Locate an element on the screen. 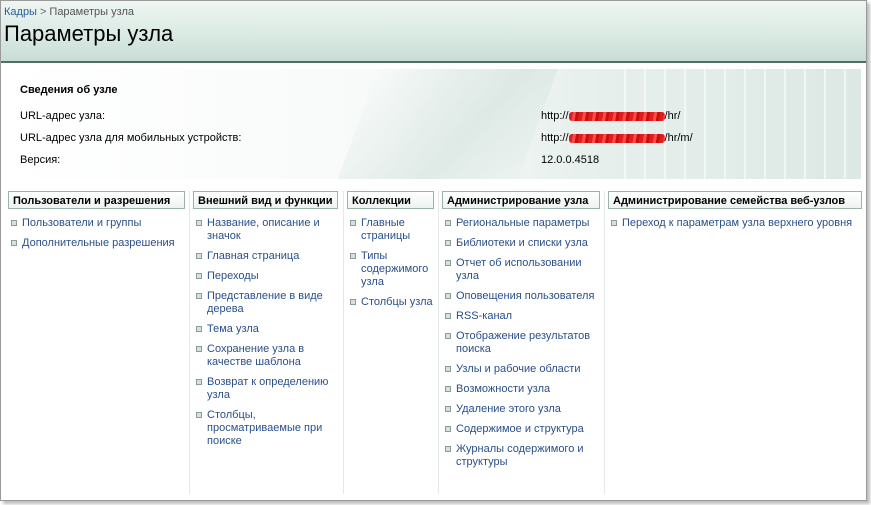 Image resolution: width=871 pixels, height=505 pixels. link-master-pages: Главные страницы is located at coordinates (385, 229).